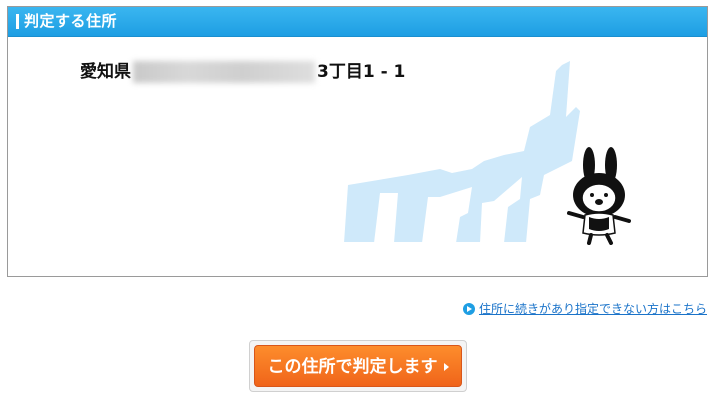 This screenshot has width=713, height=395. Describe the element at coordinates (592, 309) in the screenshot. I see `help-link-label: 住所に続きがあり指定できない方はこちら` at that location.